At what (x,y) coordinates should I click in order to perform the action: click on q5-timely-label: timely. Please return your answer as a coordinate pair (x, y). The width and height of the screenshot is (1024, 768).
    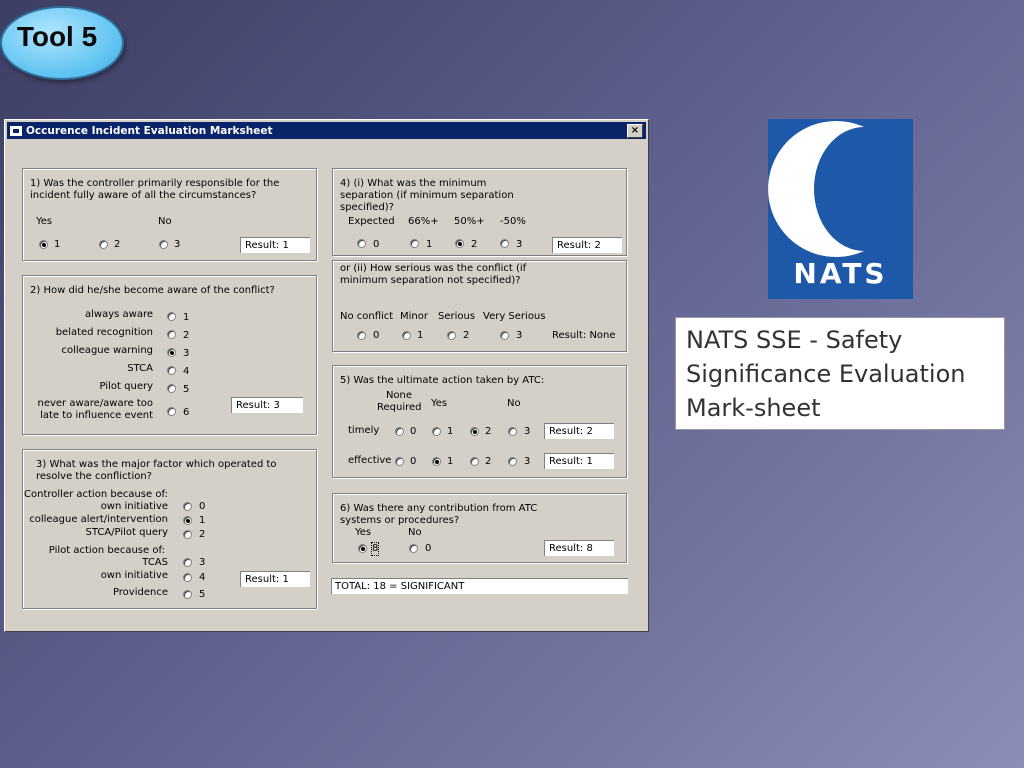
    Looking at the image, I should click on (364, 430).